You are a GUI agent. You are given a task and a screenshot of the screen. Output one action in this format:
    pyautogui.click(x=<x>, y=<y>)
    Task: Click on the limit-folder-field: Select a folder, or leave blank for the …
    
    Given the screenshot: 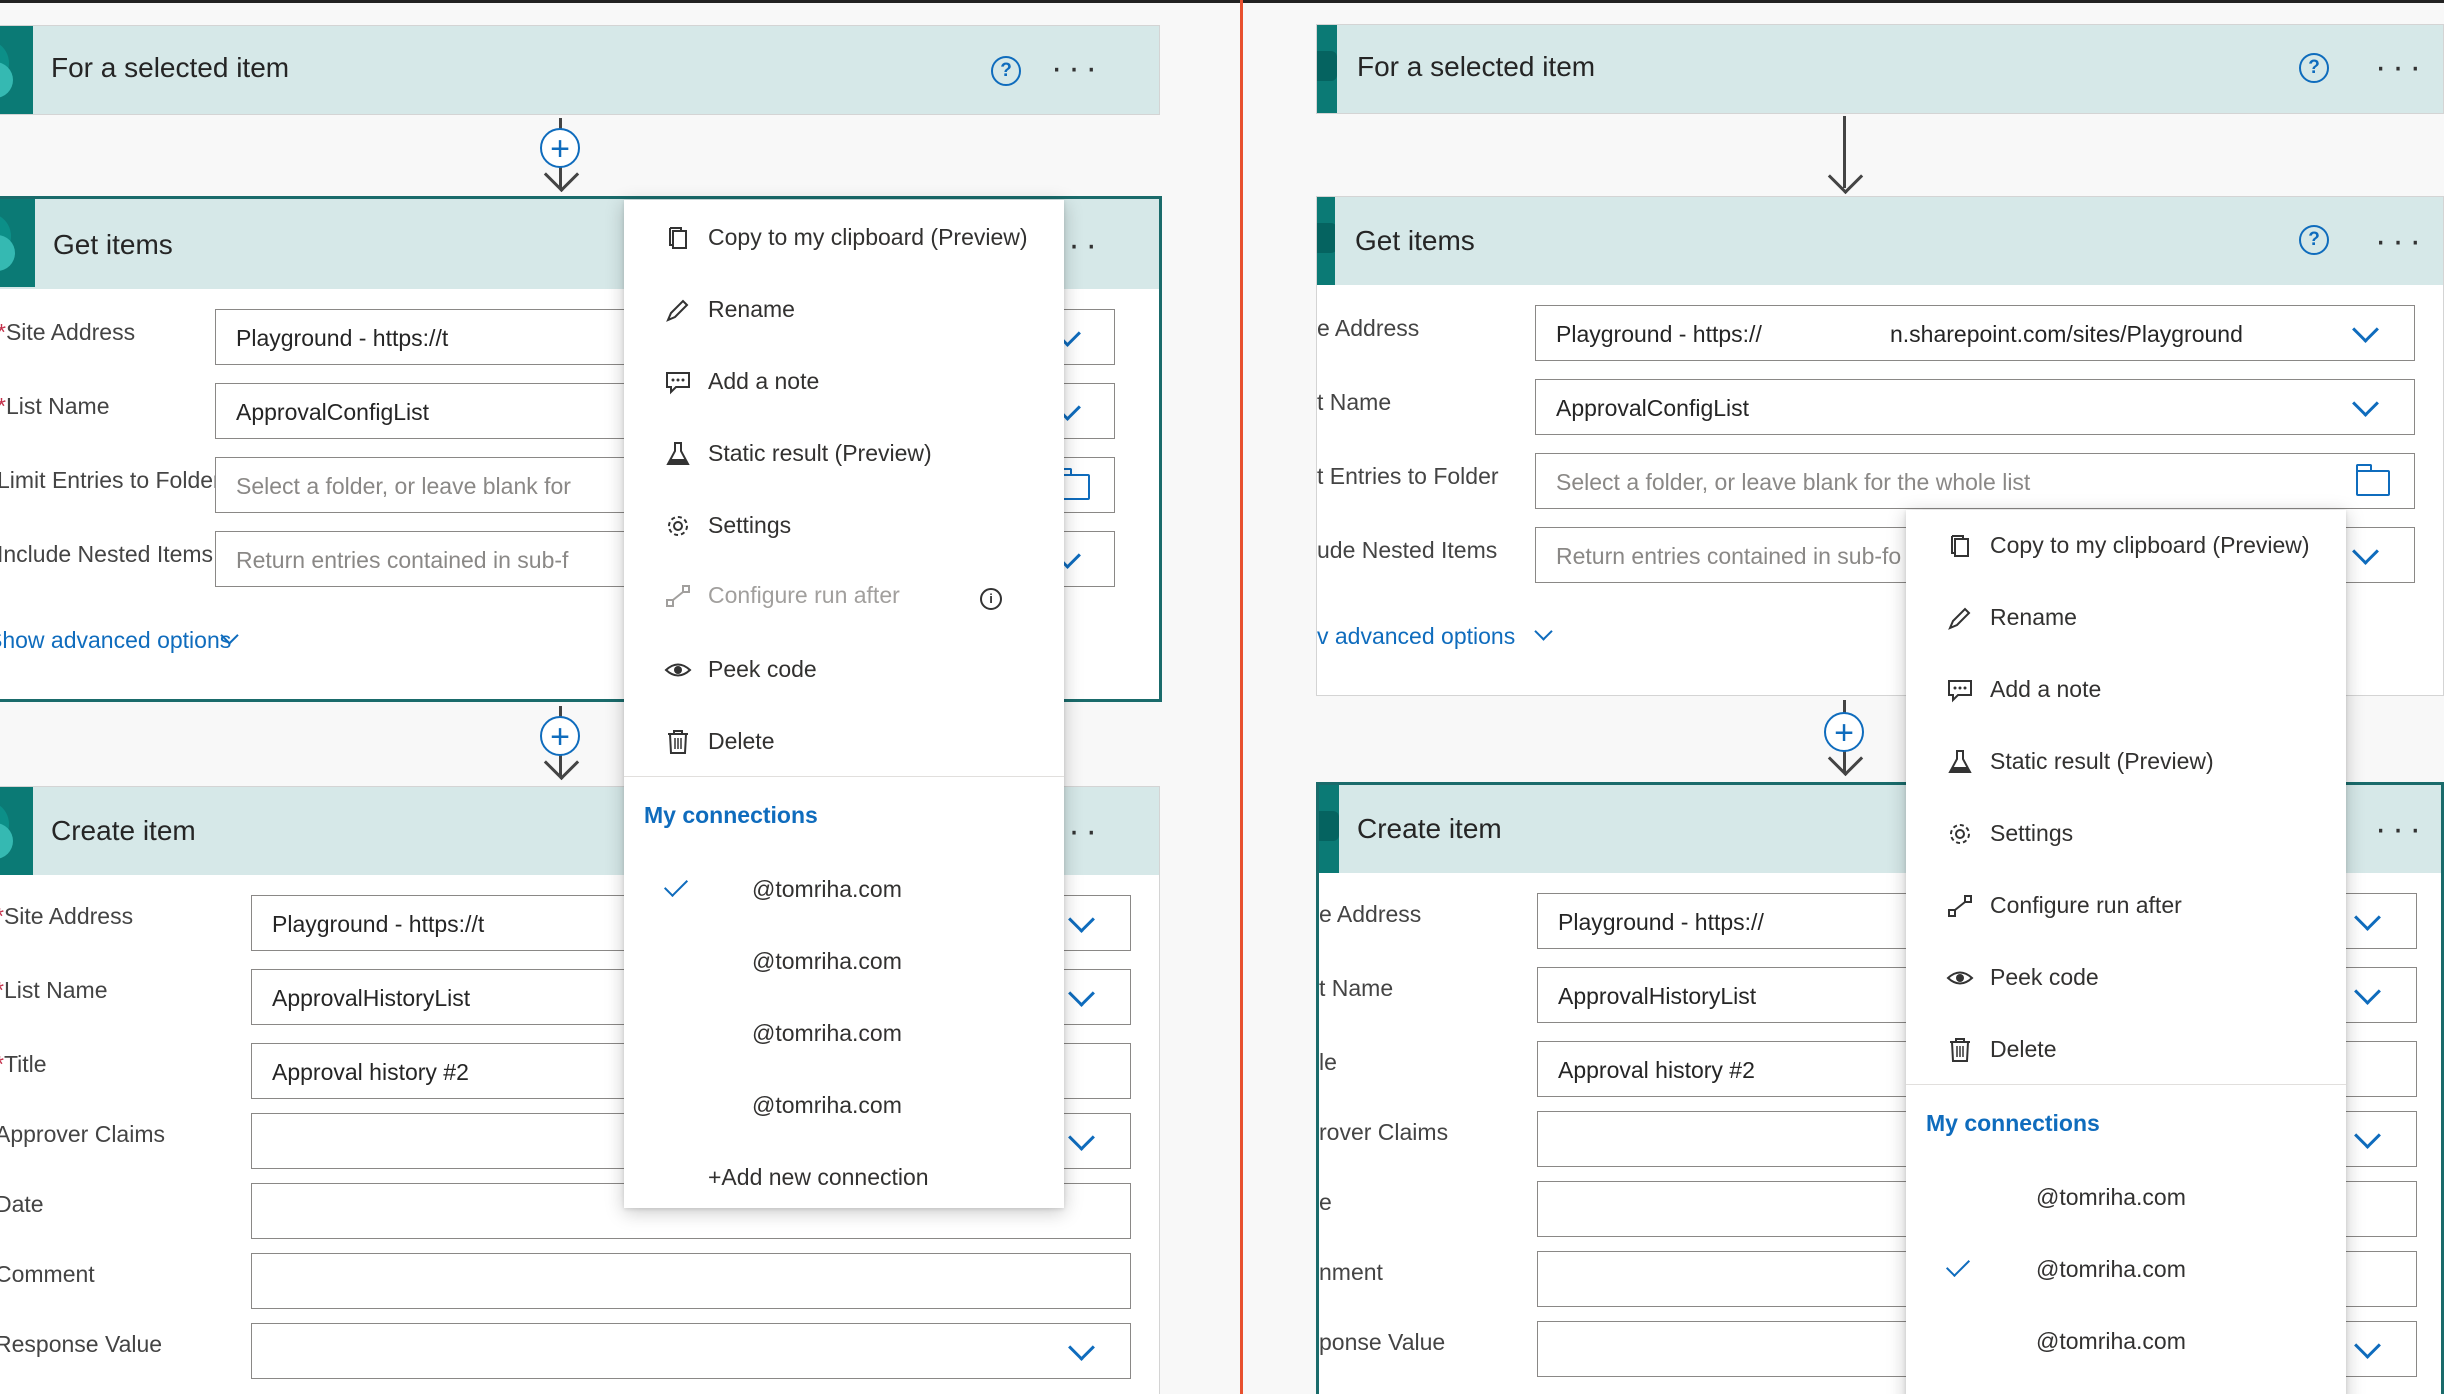 What is the action you would take?
    pyautogui.click(x=1975, y=481)
    